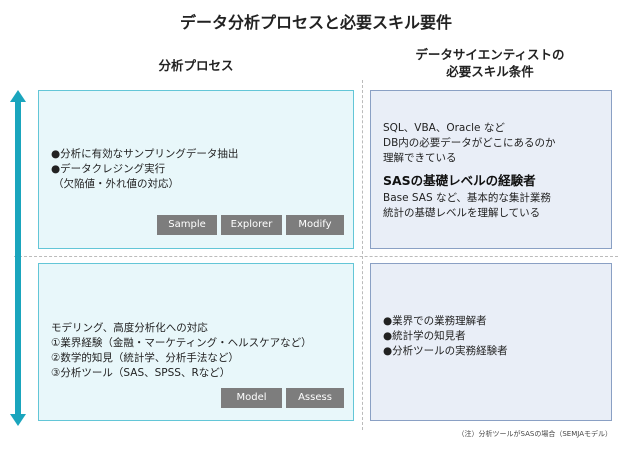 This screenshot has width=632, height=449. Describe the element at coordinates (145, 154) in the screenshot. I see `top-left-line-1: ●分析に有効なサンプリングデータ抽出` at that location.